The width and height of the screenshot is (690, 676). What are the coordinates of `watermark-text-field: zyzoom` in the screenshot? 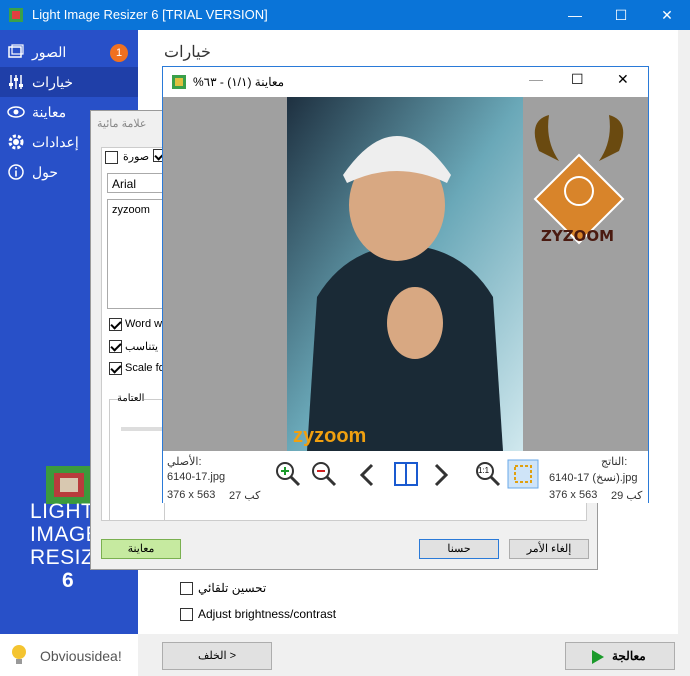 It's located at (137, 254).